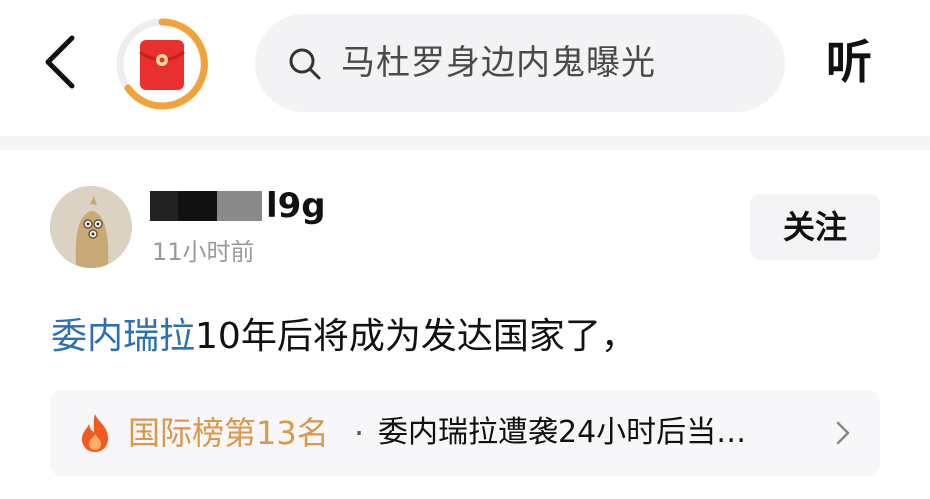 This screenshot has height=499, width=930. I want to click on redacted-name-mask, so click(206, 206).